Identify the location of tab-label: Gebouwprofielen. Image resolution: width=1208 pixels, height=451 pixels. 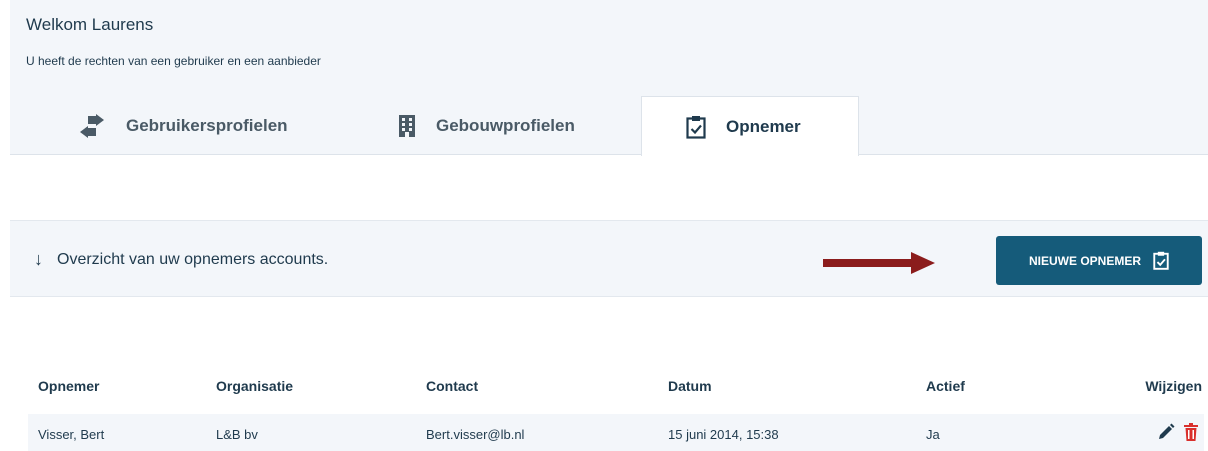
(505, 125).